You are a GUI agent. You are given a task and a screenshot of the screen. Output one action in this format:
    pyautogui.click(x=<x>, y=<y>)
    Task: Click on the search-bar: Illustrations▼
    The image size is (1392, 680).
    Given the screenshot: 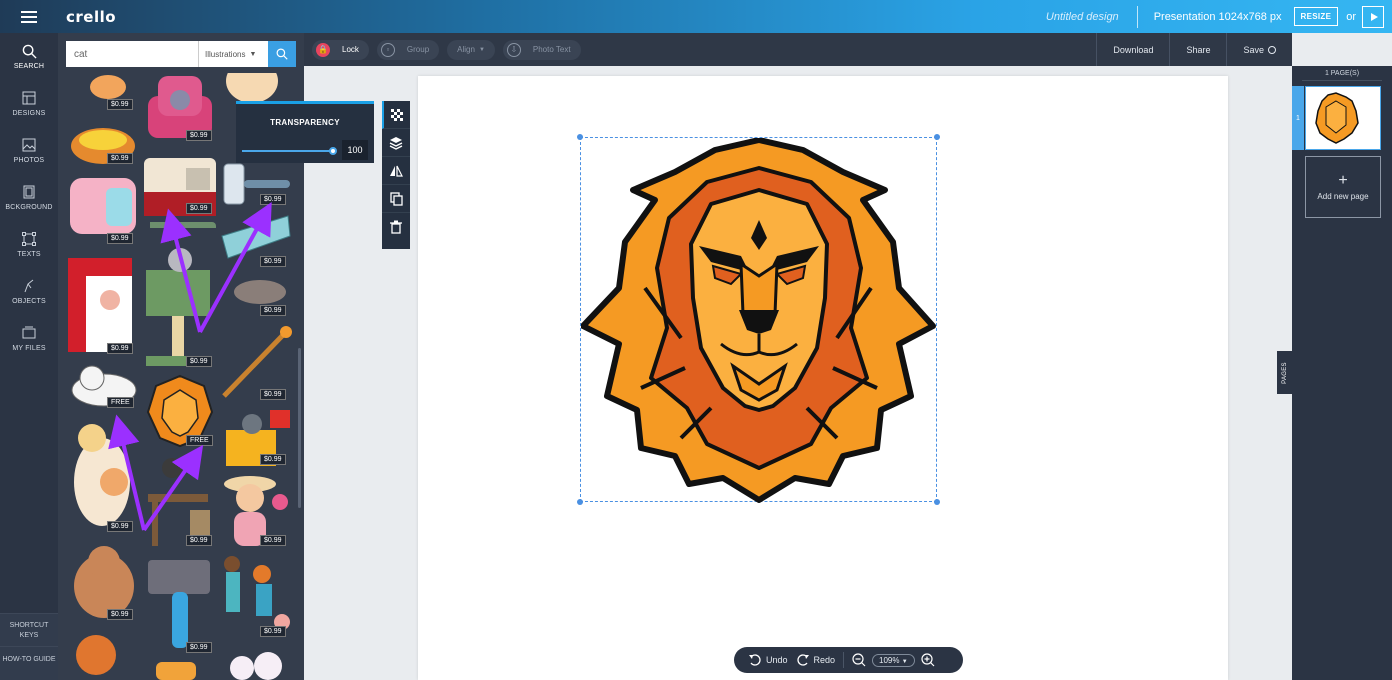 What is the action you would take?
    pyautogui.click(x=181, y=54)
    